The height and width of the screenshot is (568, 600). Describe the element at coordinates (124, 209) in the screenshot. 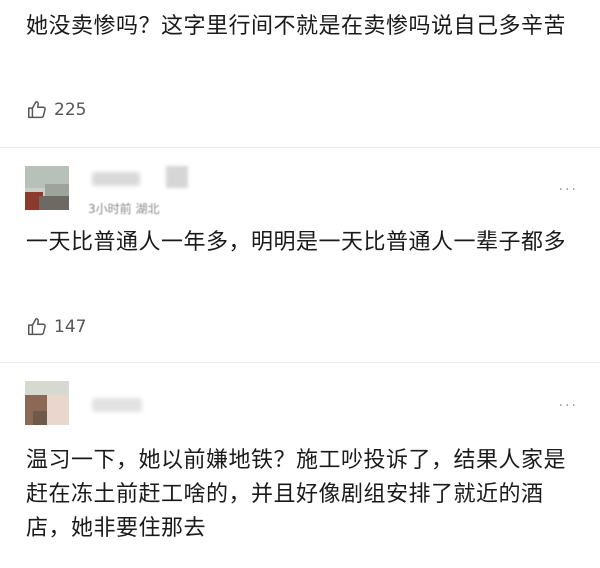

I see `comment-meta: 3小时前 湖北` at that location.